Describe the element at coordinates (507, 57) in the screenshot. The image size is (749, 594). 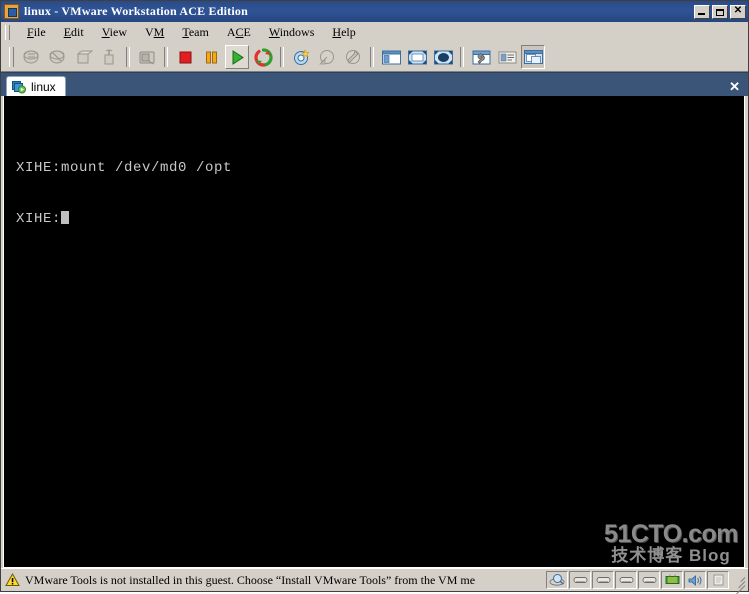
I see `summary-view-icon` at that location.